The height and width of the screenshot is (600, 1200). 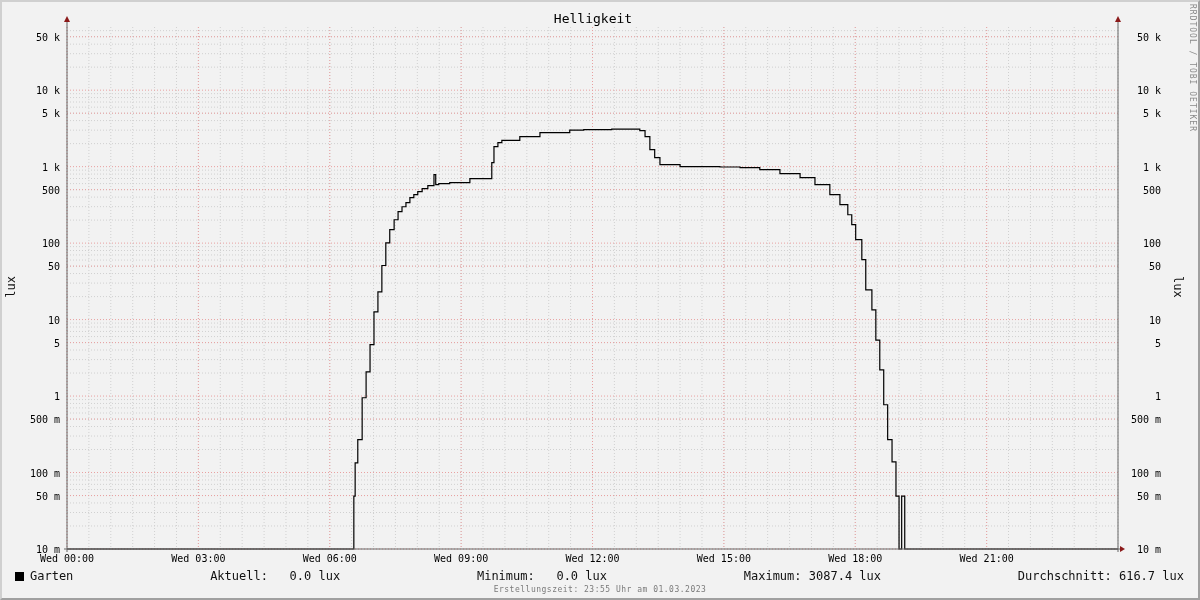 I want to click on legend-stat: Aktuell: 0.0 lux, so click(x=275, y=576).